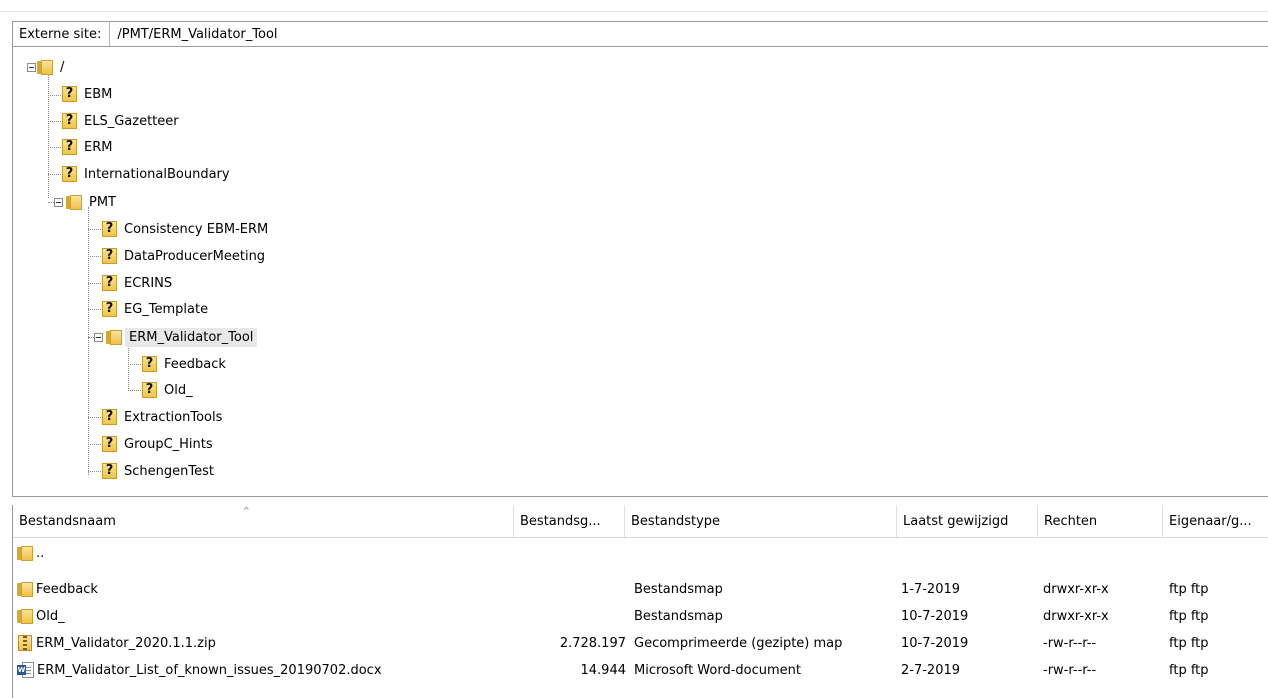  Describe the element at coordinates (25, 670) in the screenshot. I see `word-document-icon: W` at that location.